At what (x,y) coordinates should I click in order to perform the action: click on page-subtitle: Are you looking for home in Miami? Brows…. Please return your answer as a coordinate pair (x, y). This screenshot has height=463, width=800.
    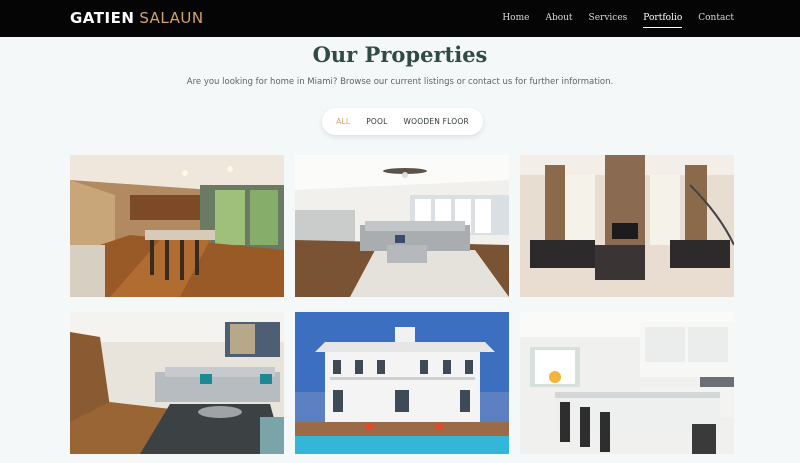
    Looking at the image, I should click on (400, 82).